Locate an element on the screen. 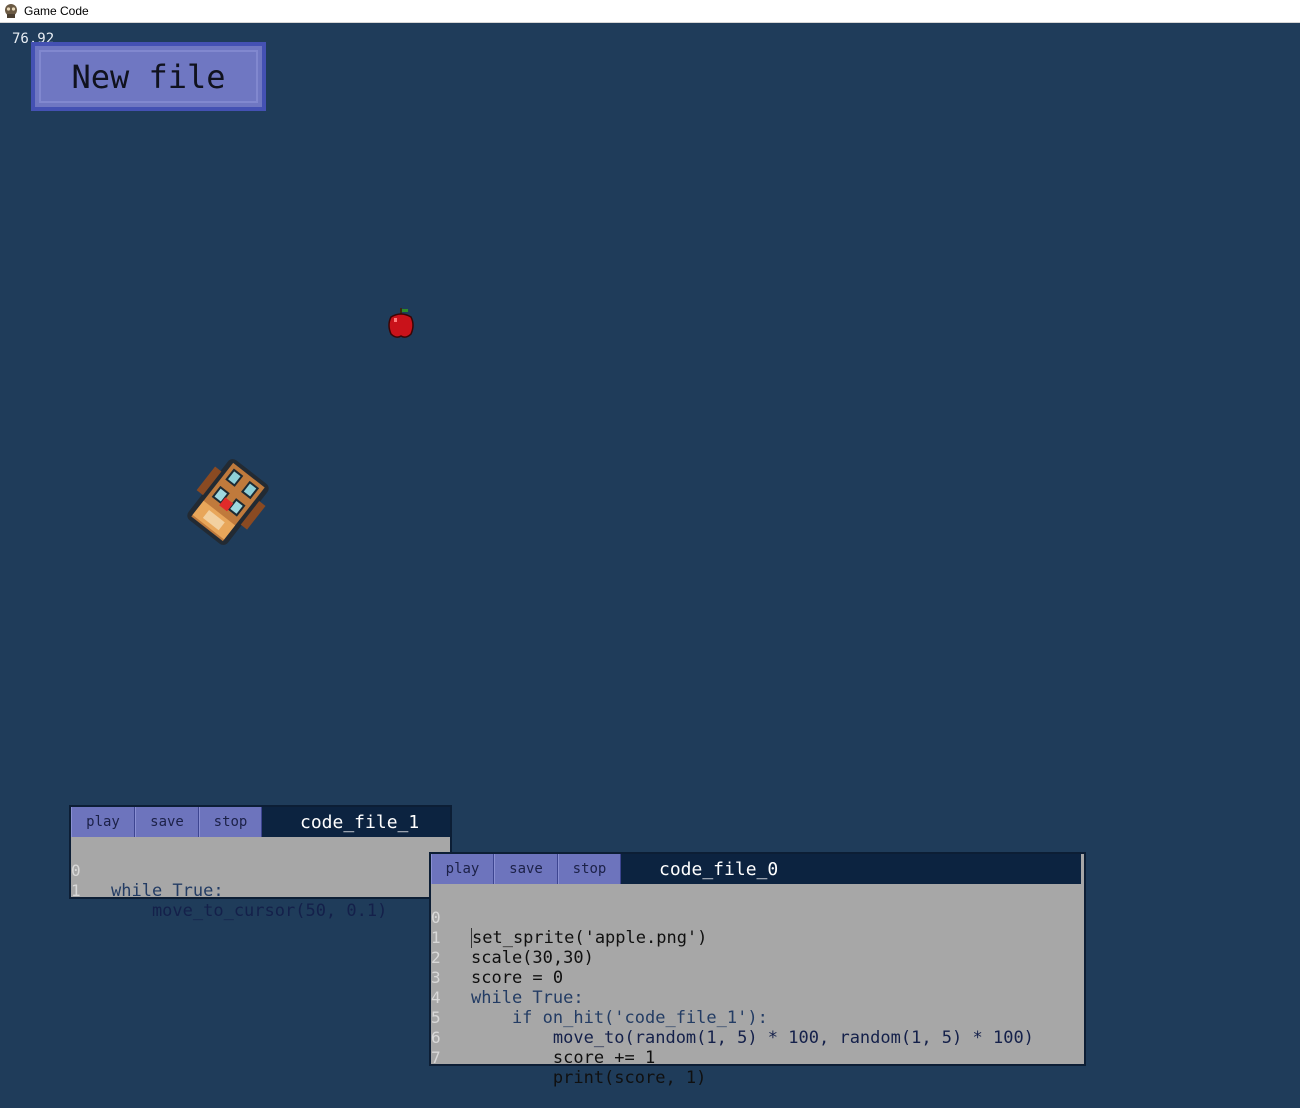 This screenshot has height=1108, width=1300. code-line: 1 move_to_cursor(50, 0.1) is located at coordinates (260, 891).